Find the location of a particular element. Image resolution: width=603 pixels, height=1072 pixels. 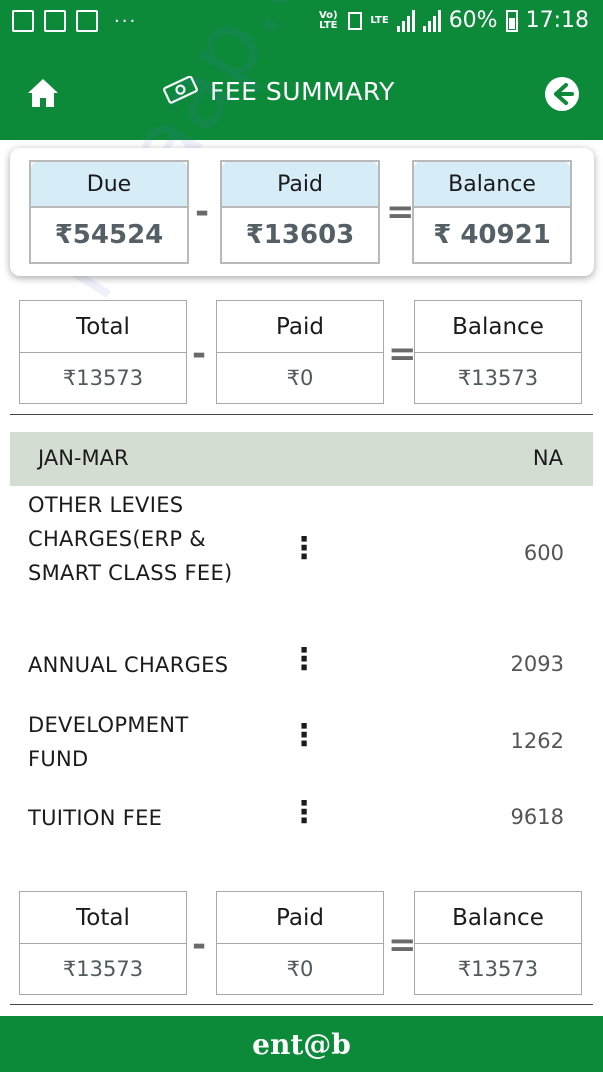

balance-box: Balance ₹ 40921 is located at coordinates (492, 212).